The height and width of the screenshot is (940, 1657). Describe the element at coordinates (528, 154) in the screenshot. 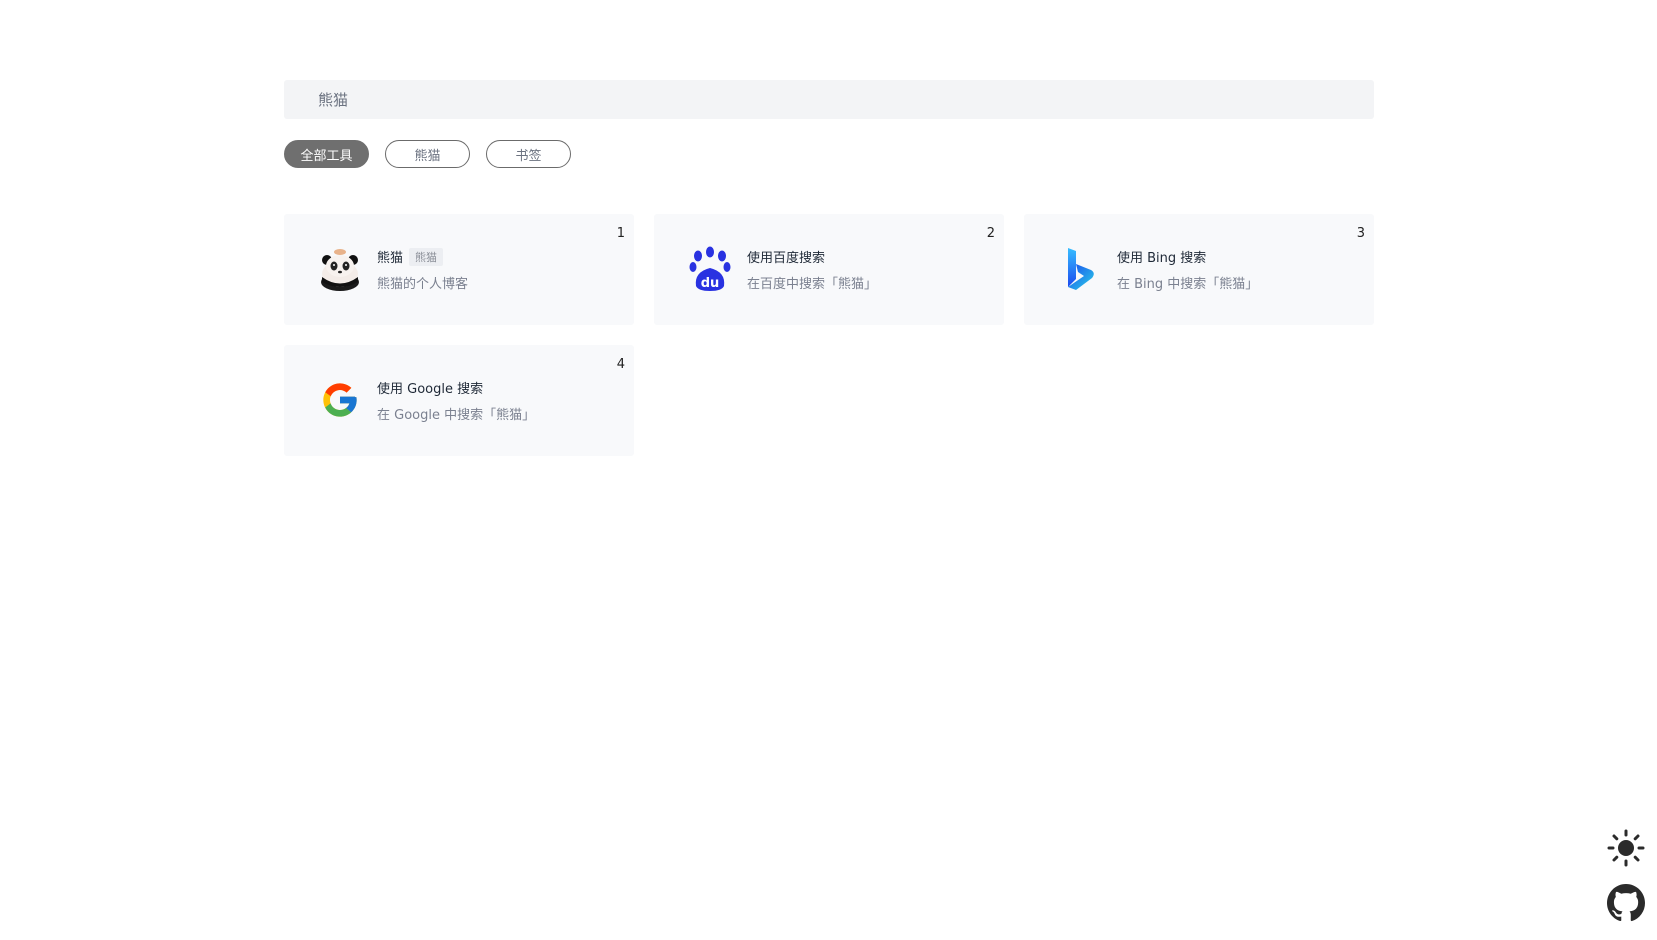

I see `filter-bookmarks: 书签` at that location.